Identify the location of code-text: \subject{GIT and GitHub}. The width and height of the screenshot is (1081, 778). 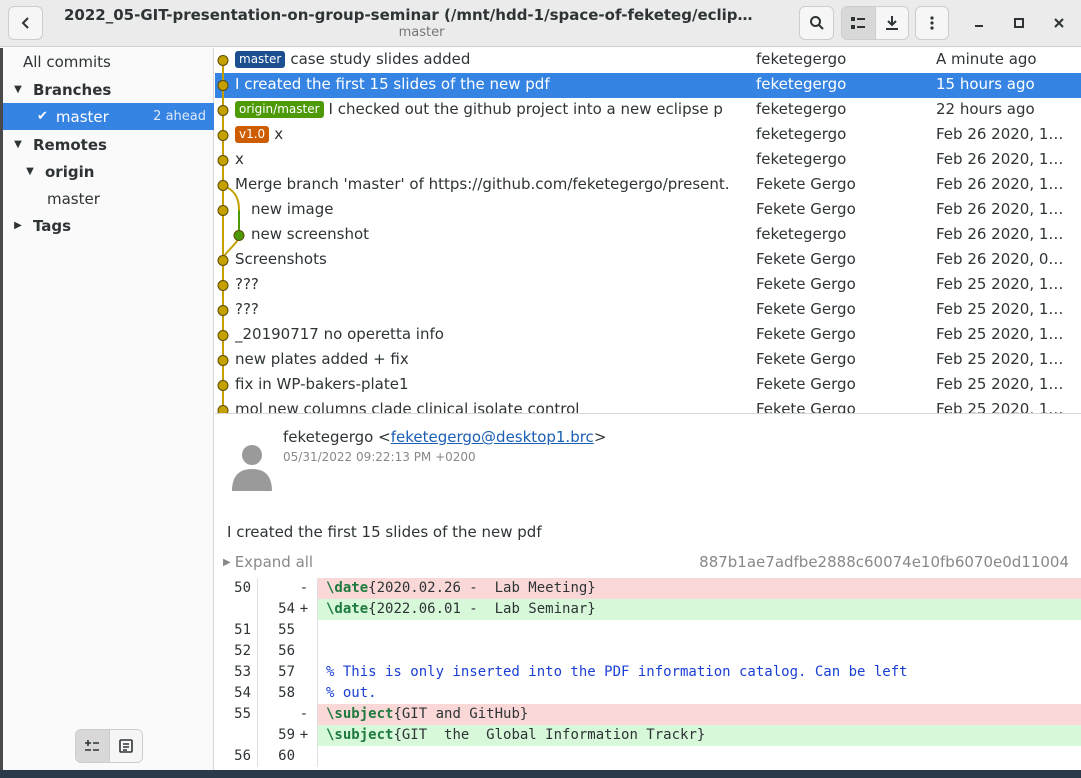
(699, 714).